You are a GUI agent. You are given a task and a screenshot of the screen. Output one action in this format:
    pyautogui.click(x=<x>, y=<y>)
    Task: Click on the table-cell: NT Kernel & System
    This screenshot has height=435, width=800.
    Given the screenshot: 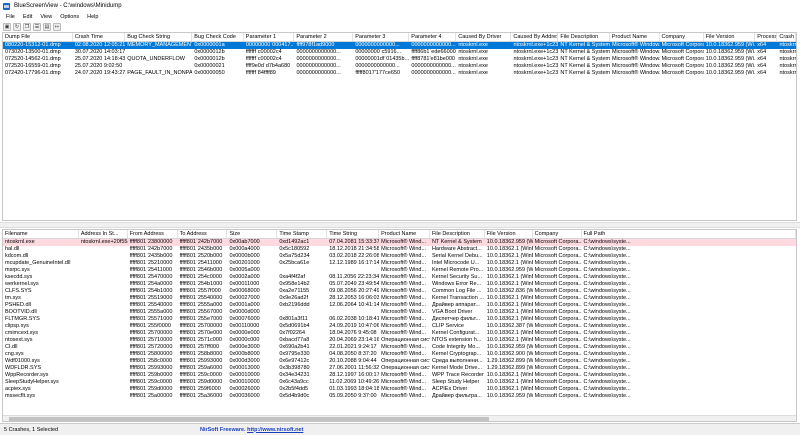 What is the action you would take?
    pyautogui.click(x=585, y=66)
    